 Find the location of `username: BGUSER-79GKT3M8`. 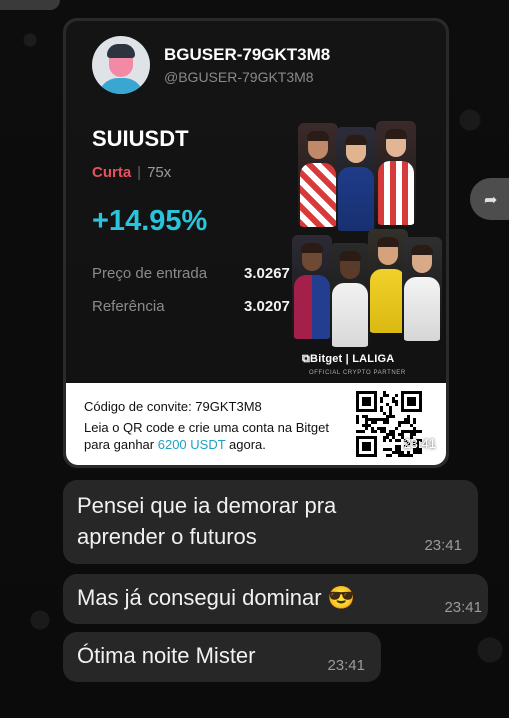

username: BGUSER-79GKT3M8 is located at coordinates (247, 54).